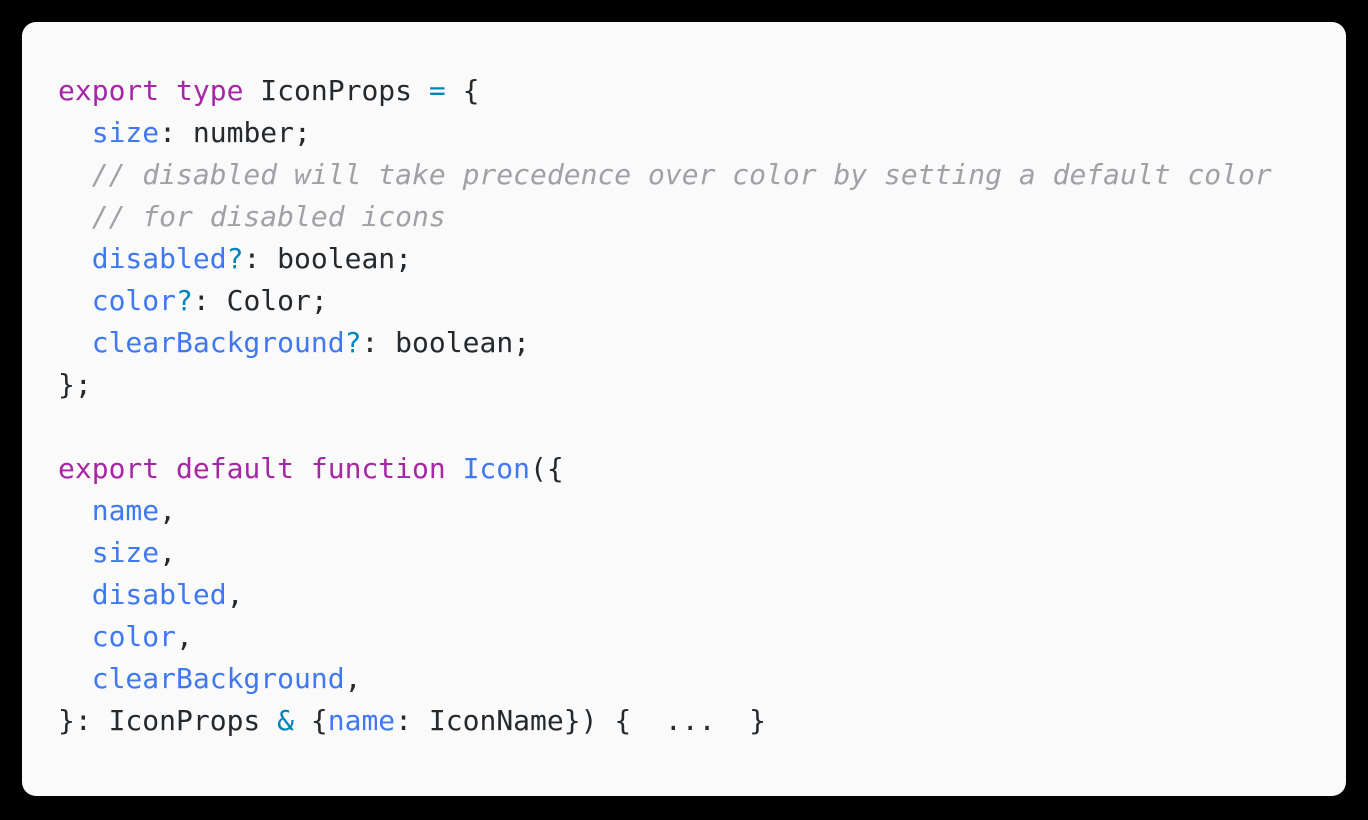  What do you see at coordinates (702, 385) in the screenshot?
I see `code-line: };` at bounding box center [702, 385].